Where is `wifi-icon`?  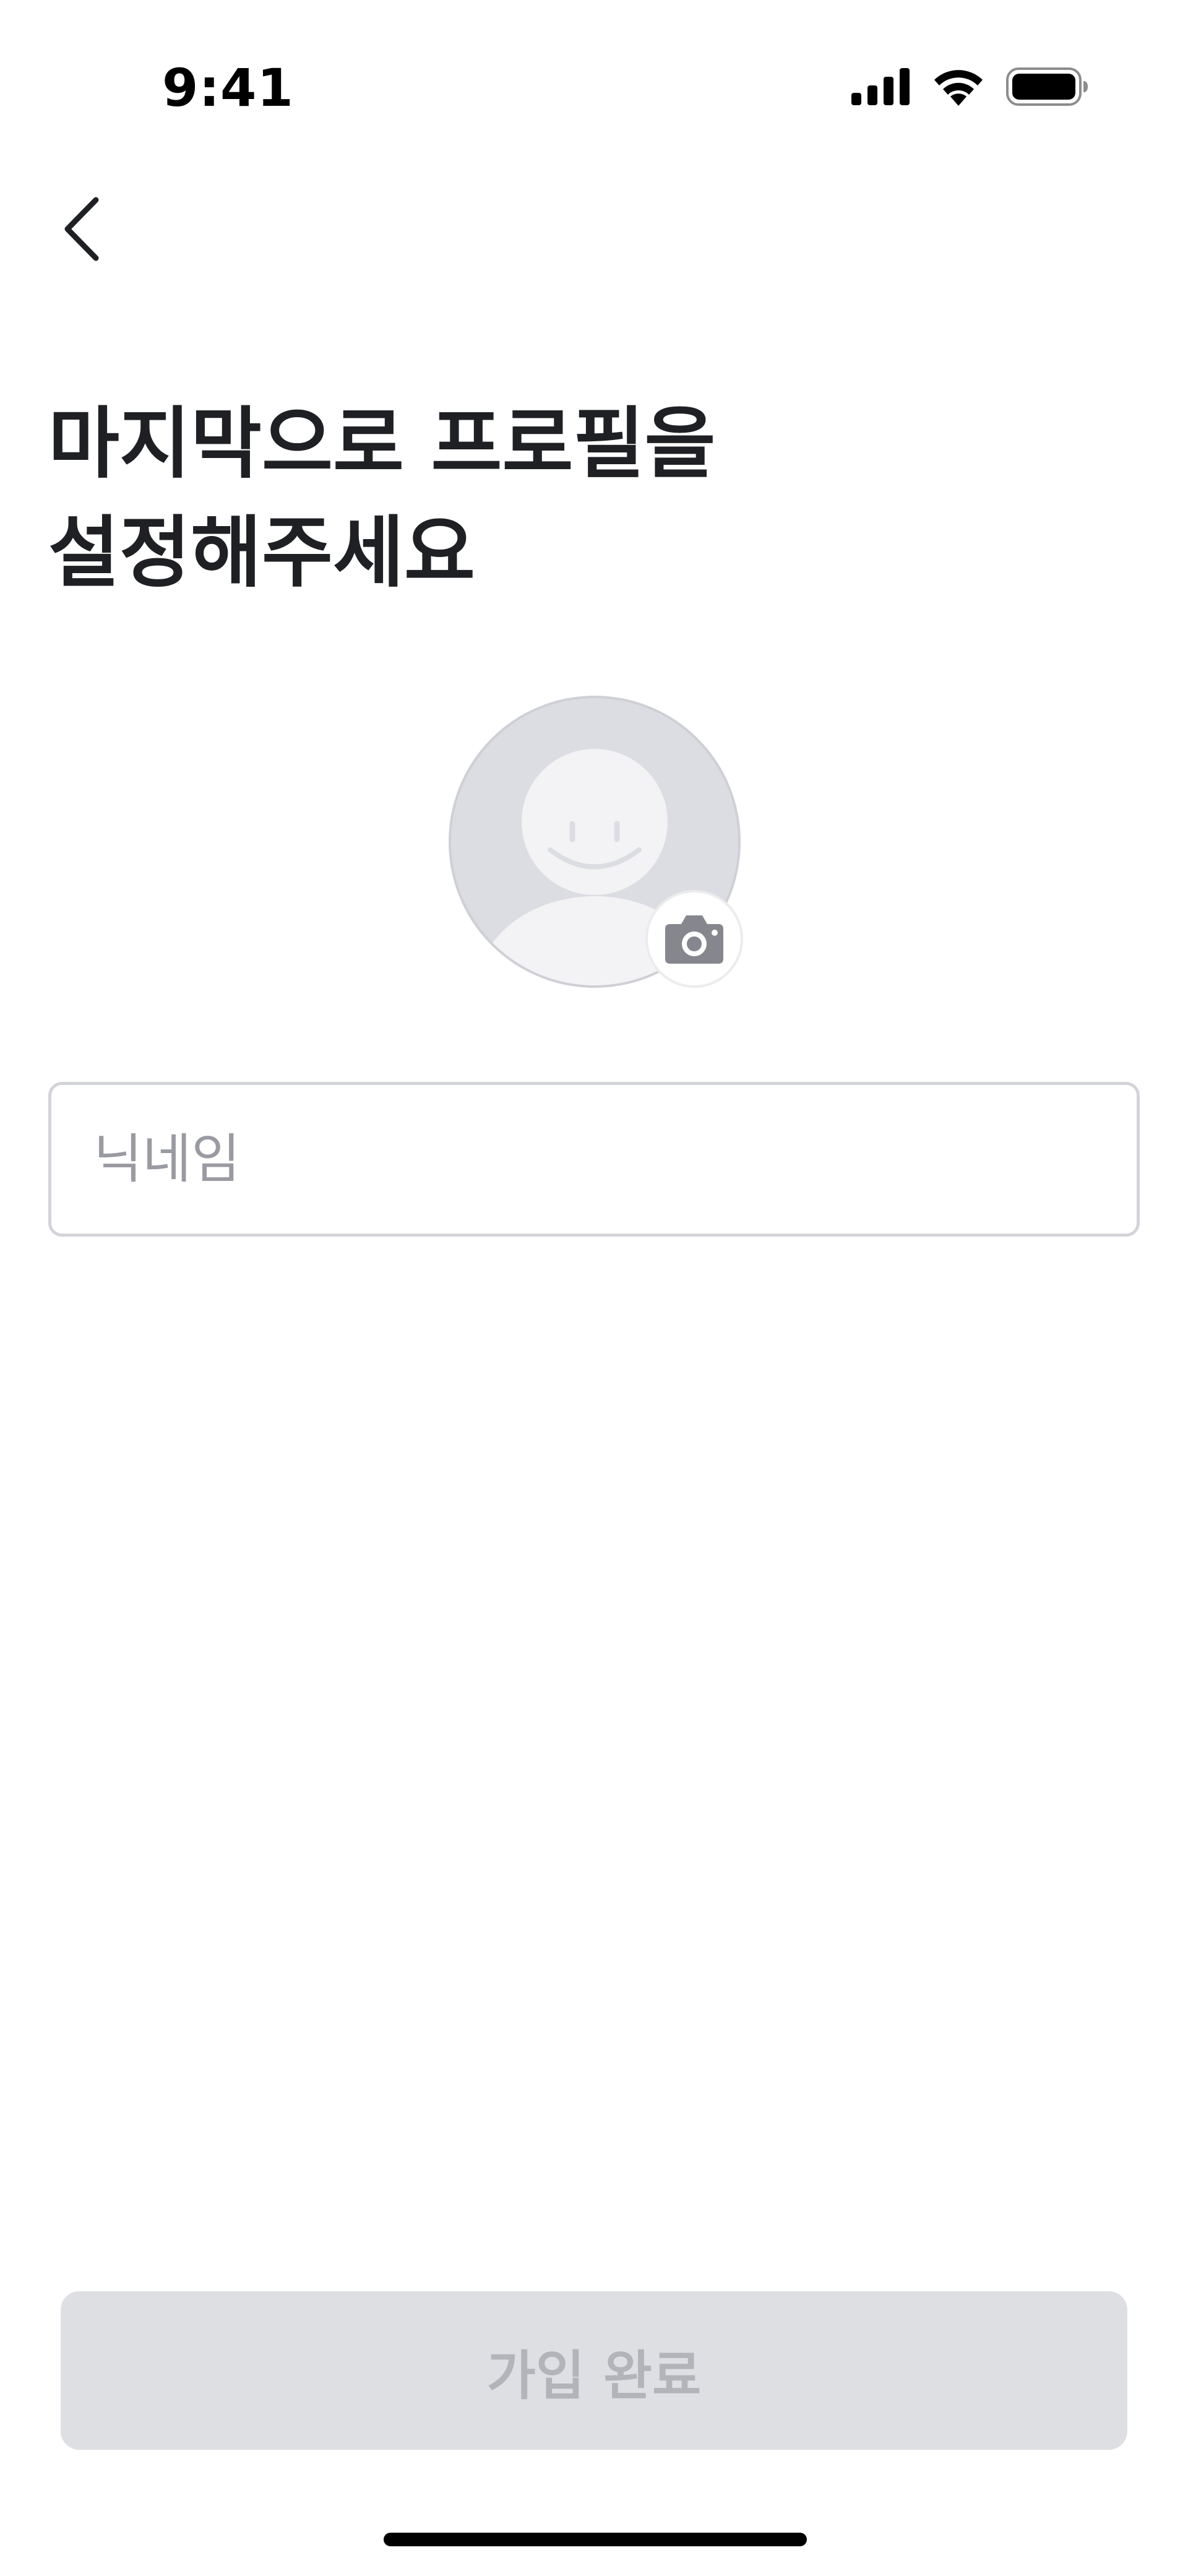 wifi-icon is located at coordinates (958, 88).